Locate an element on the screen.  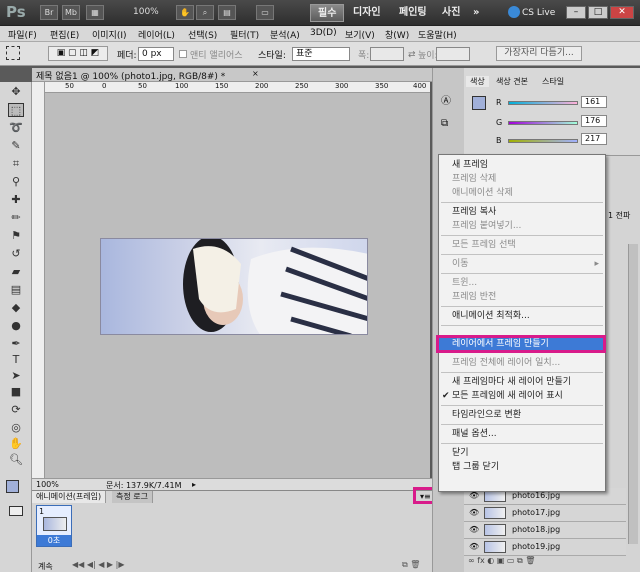
menu-3d: 3D(D) is located at coordinates (323, 33).